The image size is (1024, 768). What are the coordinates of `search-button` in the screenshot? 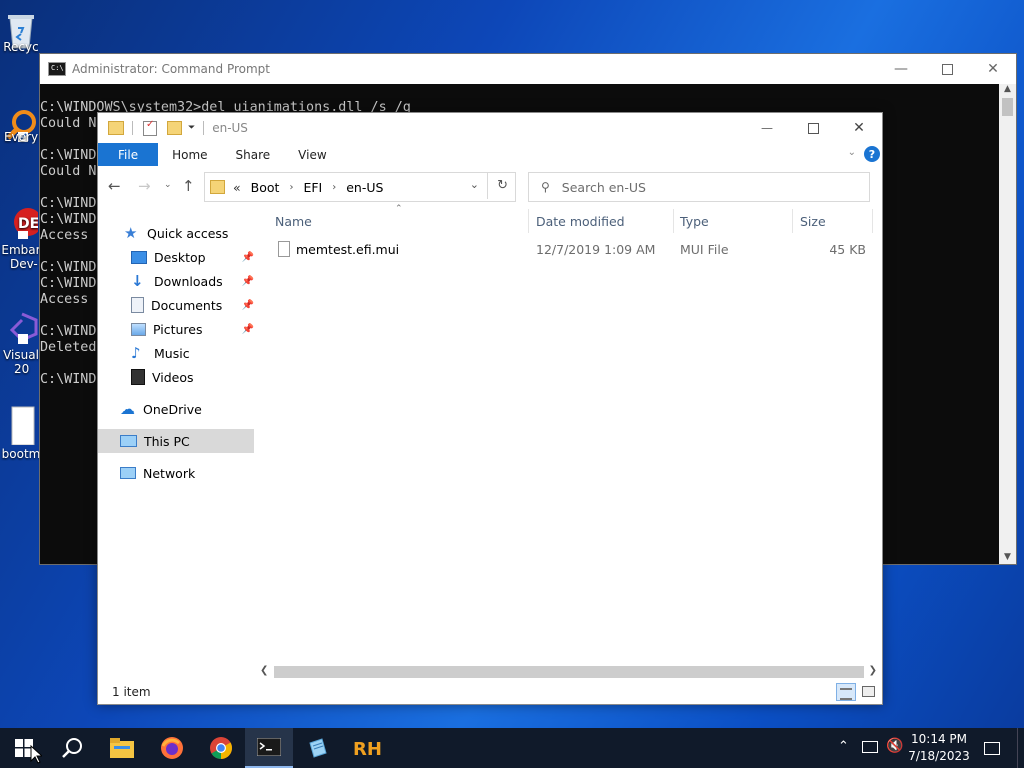 It's located at (72, 748).